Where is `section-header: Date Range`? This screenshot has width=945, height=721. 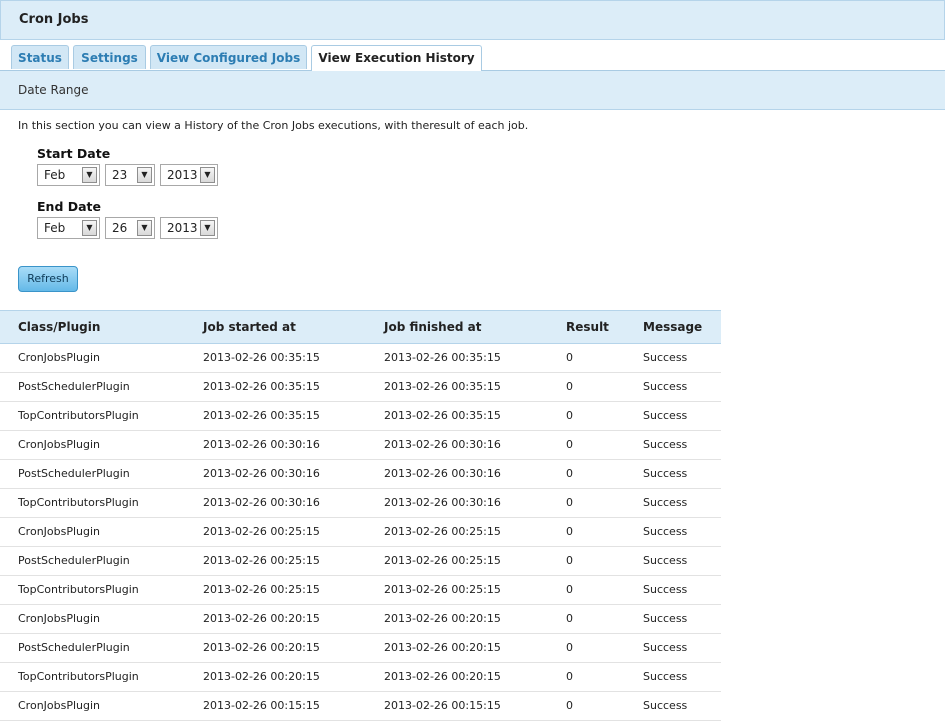
section-header: Date Range is located at coordinates (472, 90).